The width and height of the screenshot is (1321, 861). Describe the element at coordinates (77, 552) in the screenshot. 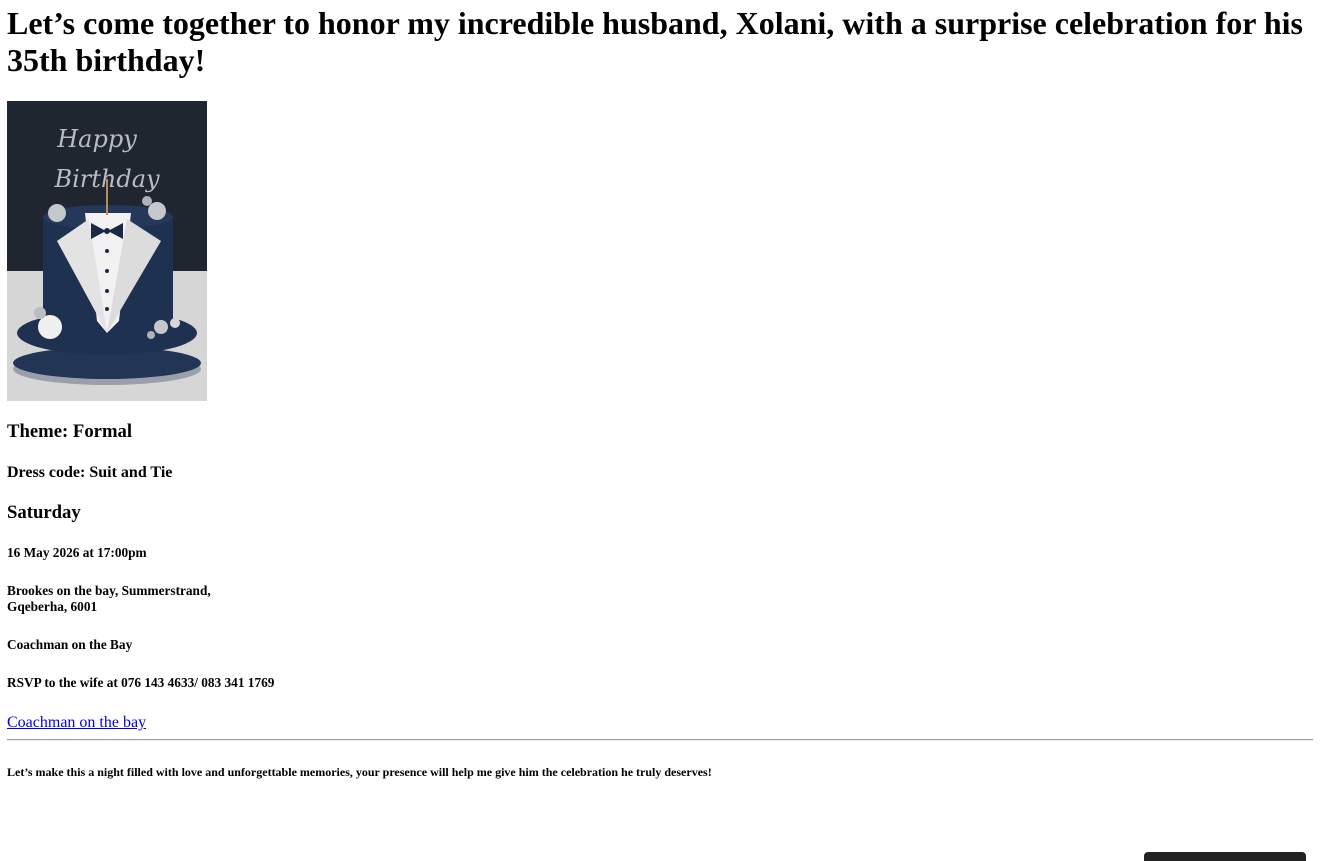

I see `date-time-text: 16 May 2026 at 17:00pm` at that location.